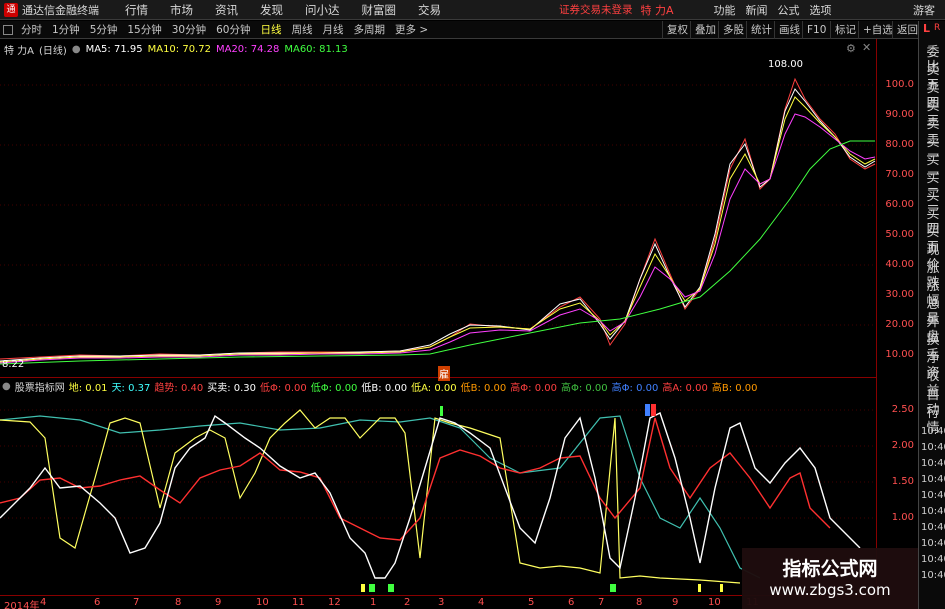 Image resolution: width=945 pixels, height=609 pixels. I want to click on menu-discover: 发现, so click(271, 10).